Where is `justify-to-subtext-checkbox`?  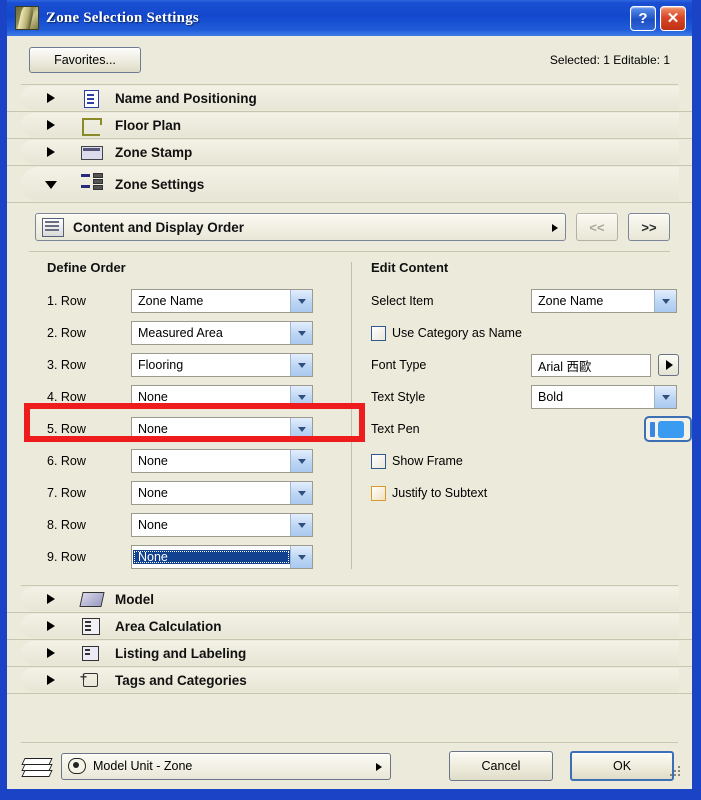 justify-to-subtext-checkbox is located at coordinates (378, 493).